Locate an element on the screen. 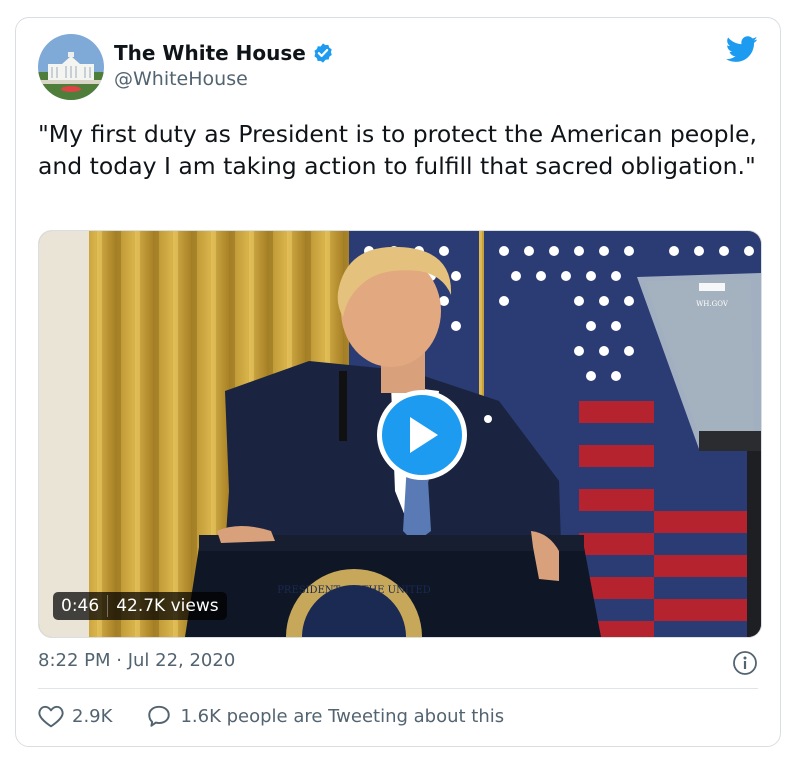 Image resolution: width=800 pixels, height=766 pixels. teleprompter-text: WH.GOV is located at coordinates (712, 304).